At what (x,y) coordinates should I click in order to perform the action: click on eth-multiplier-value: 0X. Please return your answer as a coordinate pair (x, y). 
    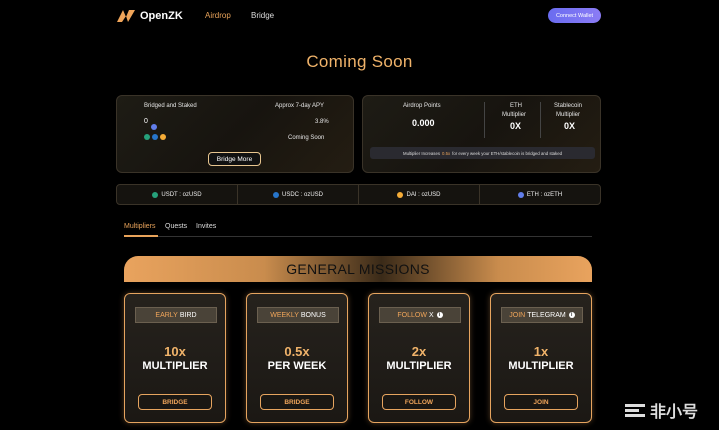
    Looking at the image, I should click on (516, 126).